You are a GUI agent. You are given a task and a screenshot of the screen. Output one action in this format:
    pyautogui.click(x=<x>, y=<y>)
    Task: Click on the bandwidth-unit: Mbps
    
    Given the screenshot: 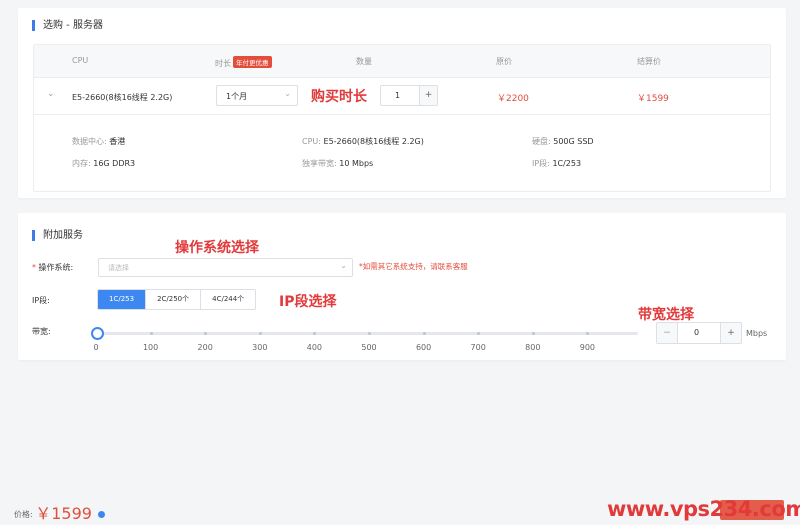 What is the action you would take?
    pyautogui.click(x=757, y=333)
    